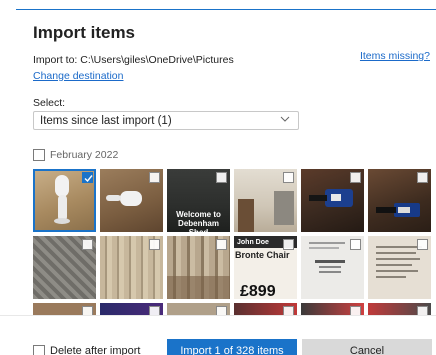  What do you see at coordinates (198, 221) in the screenshot?
I see `sign-text: Welcome to Debenham Shed` at bounding box center [198, 221].